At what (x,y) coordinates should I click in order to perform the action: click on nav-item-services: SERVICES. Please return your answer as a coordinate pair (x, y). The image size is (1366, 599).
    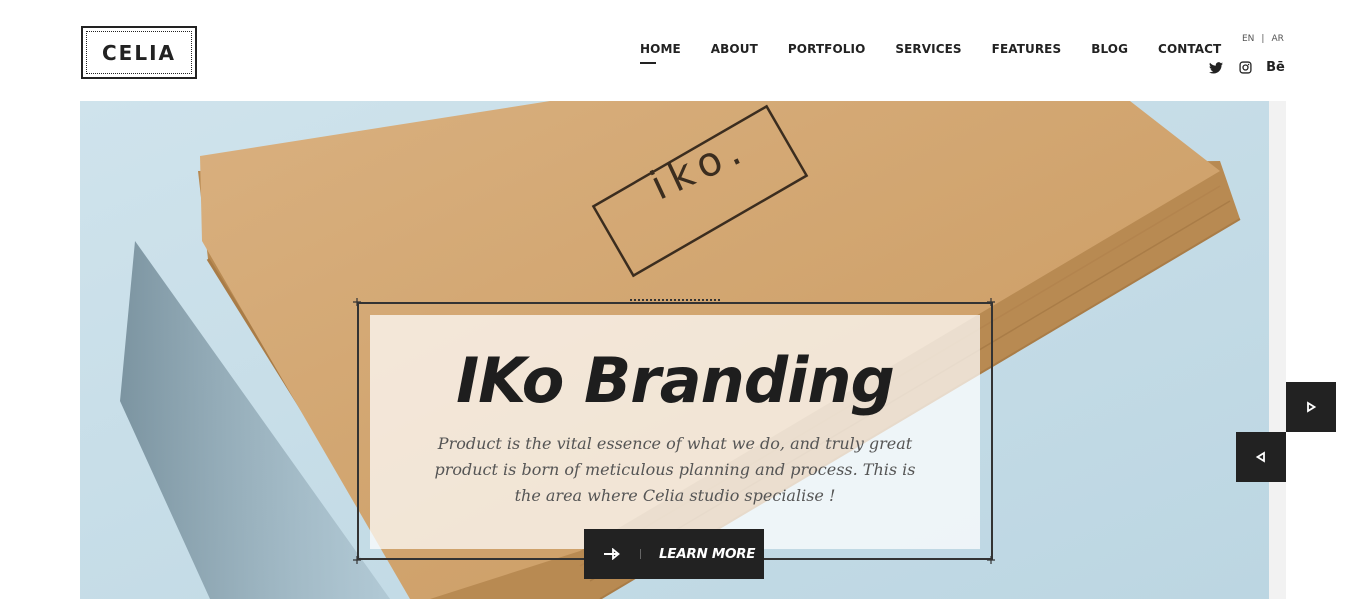
    Looking at the image, I should click on (928, 49).